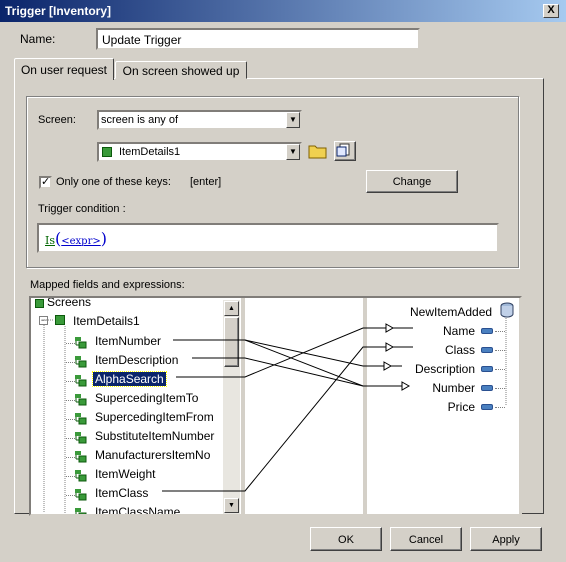 This screenshot has height=562, width=566. What do you see at coordinates (107, 285) in the screenshot?
I see `mapped-label: Mapped fields and expressions:` at bounding box center [107, 285].